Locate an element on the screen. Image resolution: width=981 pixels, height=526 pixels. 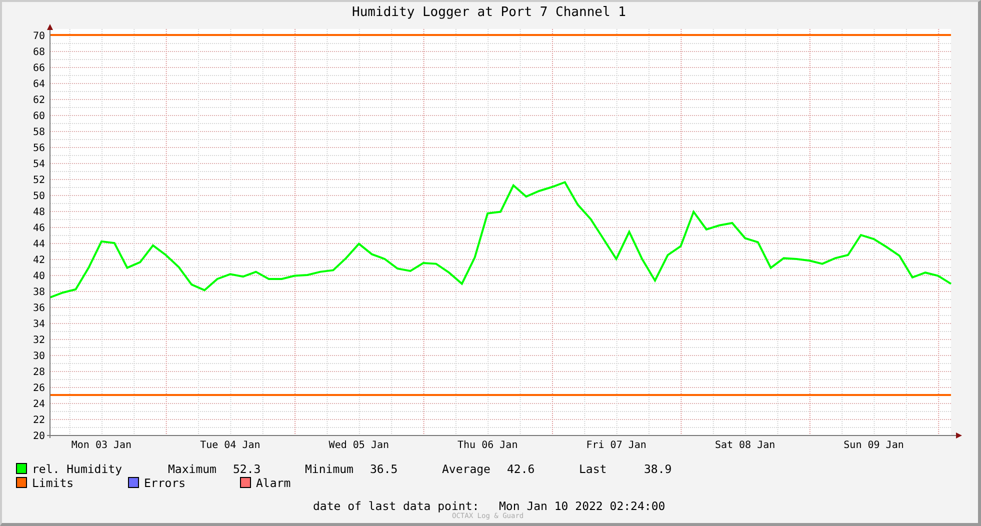
stat-label: Last is located at coordinates (593, 469).